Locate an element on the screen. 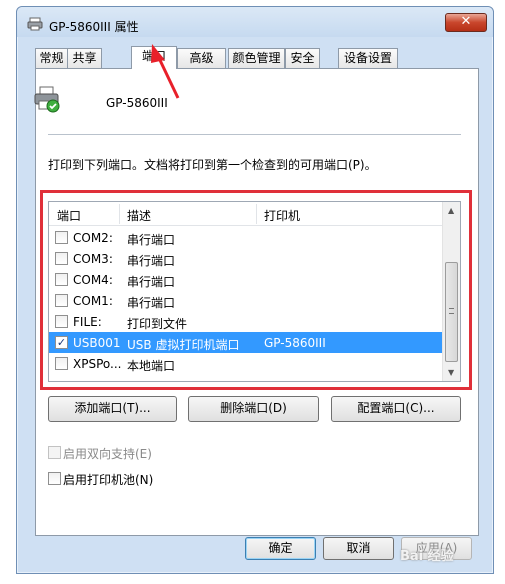 The width and height of the screenshot is (505, 584). grip-icon is located at coordinates (451, 311).